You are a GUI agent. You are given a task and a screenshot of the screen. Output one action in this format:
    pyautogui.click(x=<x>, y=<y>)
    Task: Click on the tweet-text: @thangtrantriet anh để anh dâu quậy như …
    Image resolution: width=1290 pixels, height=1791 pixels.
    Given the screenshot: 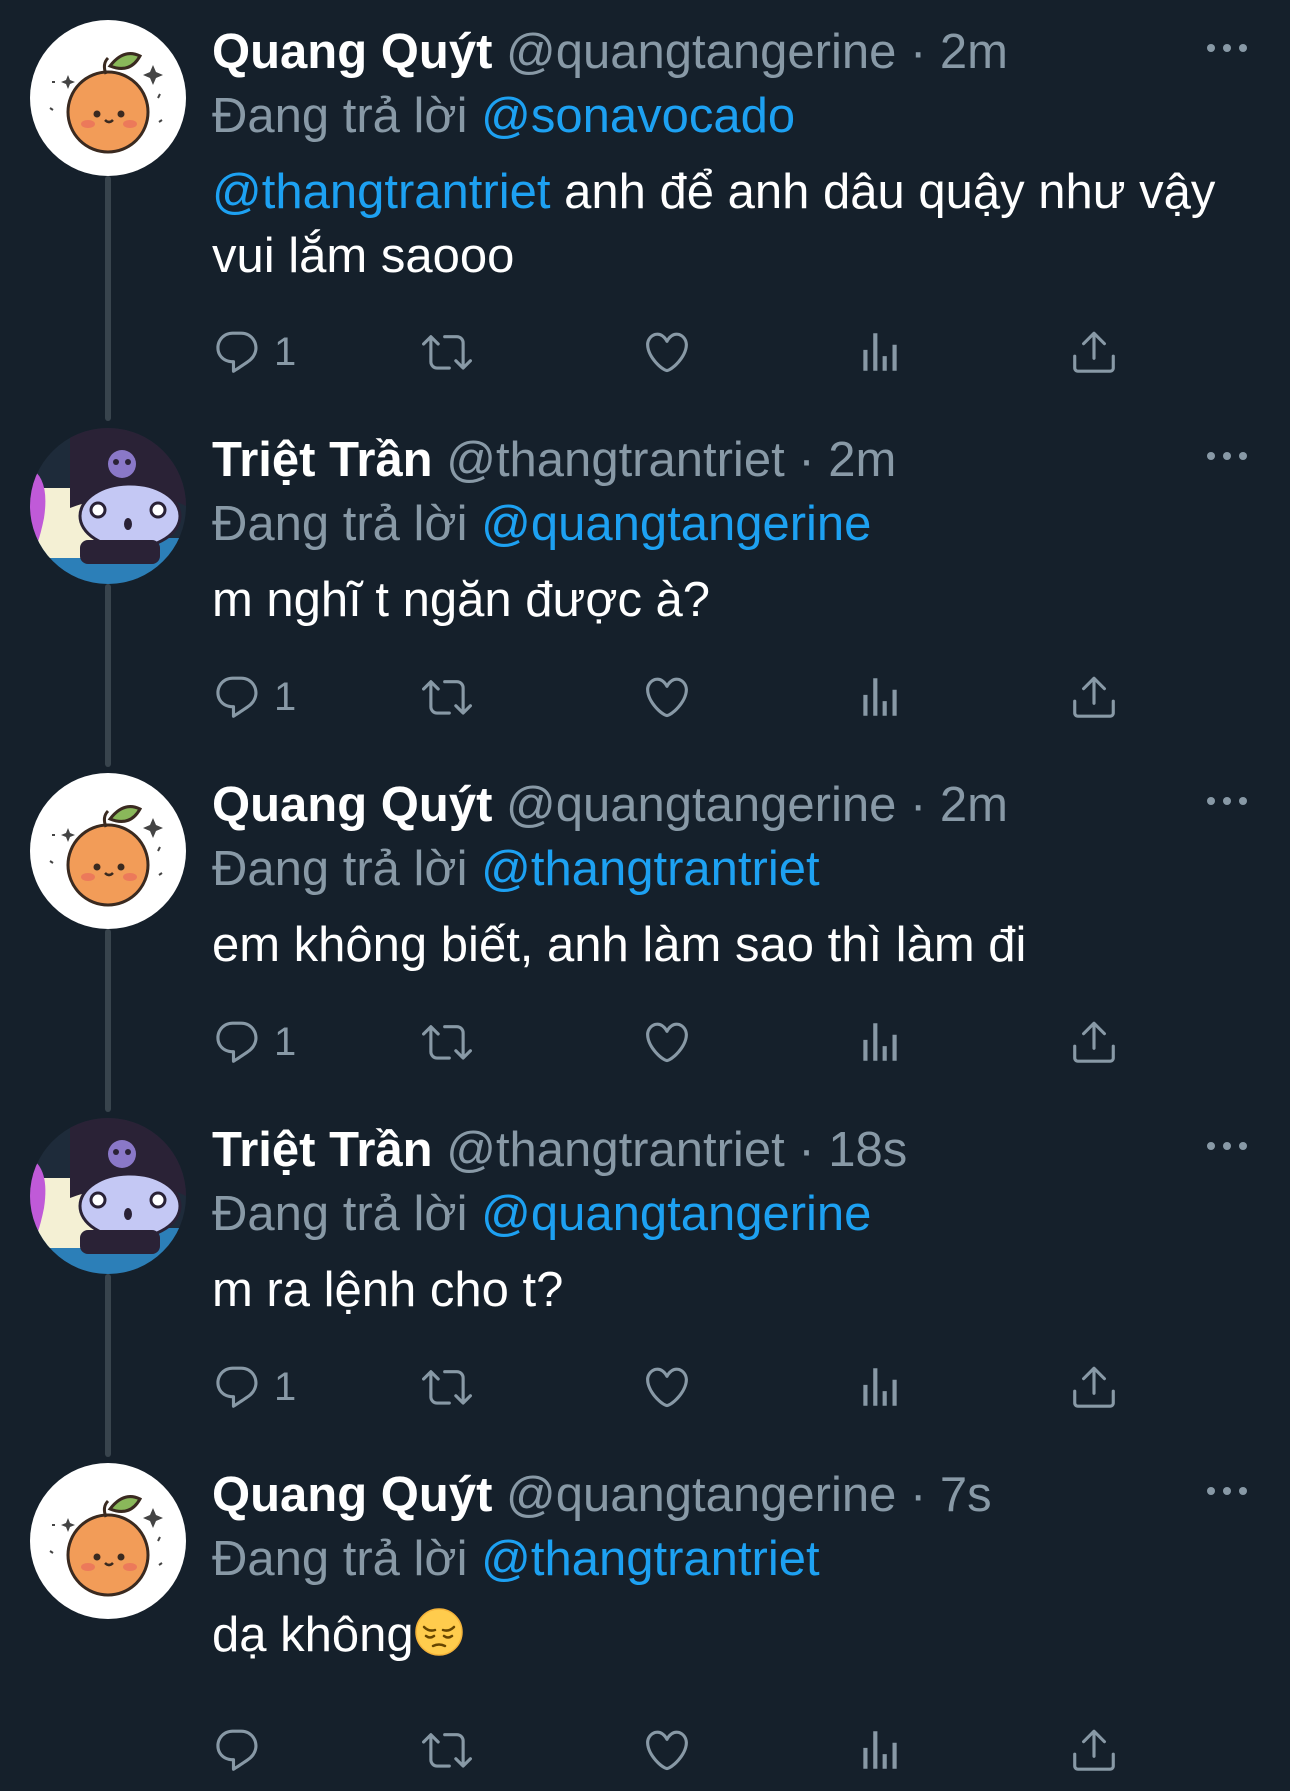 What is the action you would take?
    pyautogui.click(x=727, y=224)
    